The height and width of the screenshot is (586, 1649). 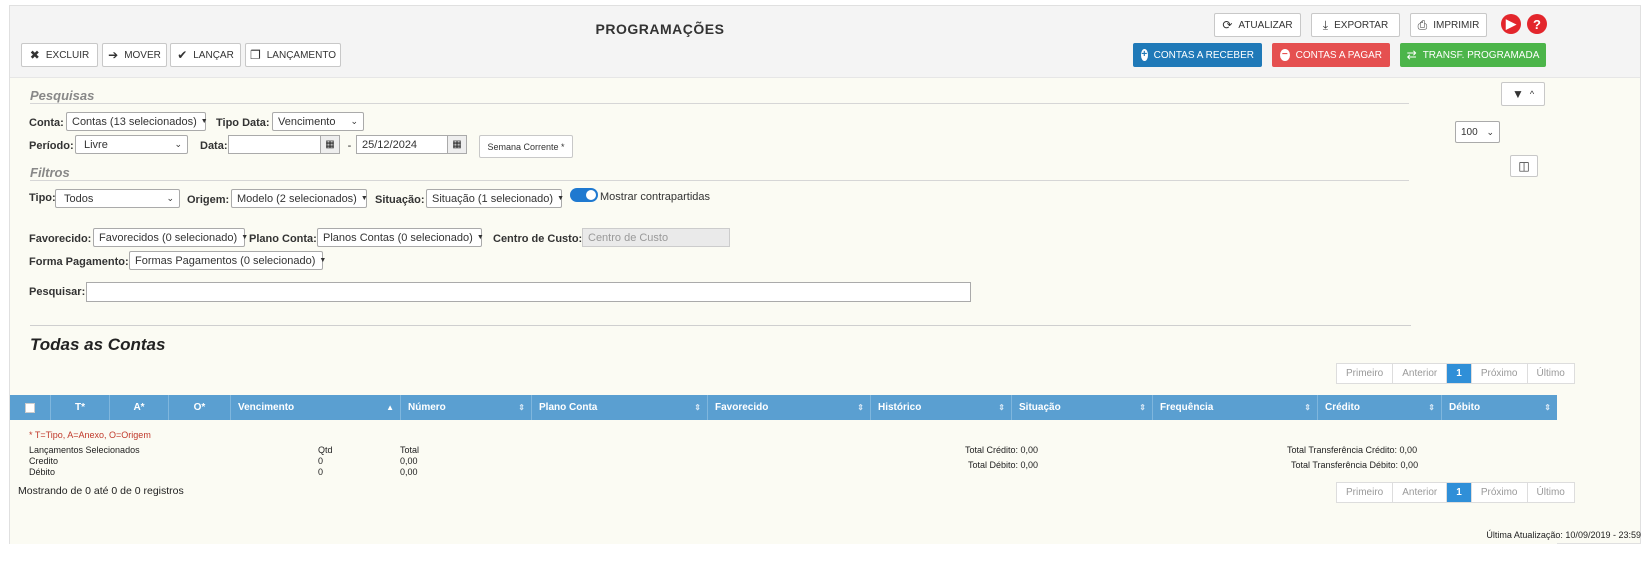 I want to click on total-debito: Total Débito: 0,00, so click(x=1003, y=465).